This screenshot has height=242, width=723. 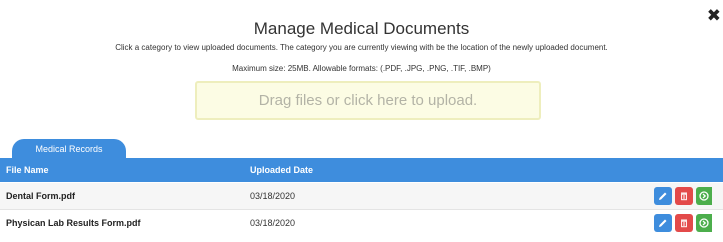 What do you see at coordinates (361, 222) in the screenshot?
I see `table-row: Physican Lab Results Form.pdf 03/18/2020` at bounding box center [361, 222].